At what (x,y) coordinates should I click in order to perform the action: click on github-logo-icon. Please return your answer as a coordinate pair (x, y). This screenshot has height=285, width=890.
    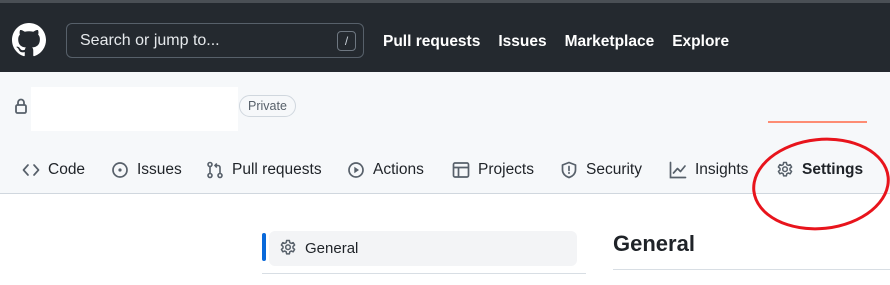
    Looking at the image, I should click on (29, 40).